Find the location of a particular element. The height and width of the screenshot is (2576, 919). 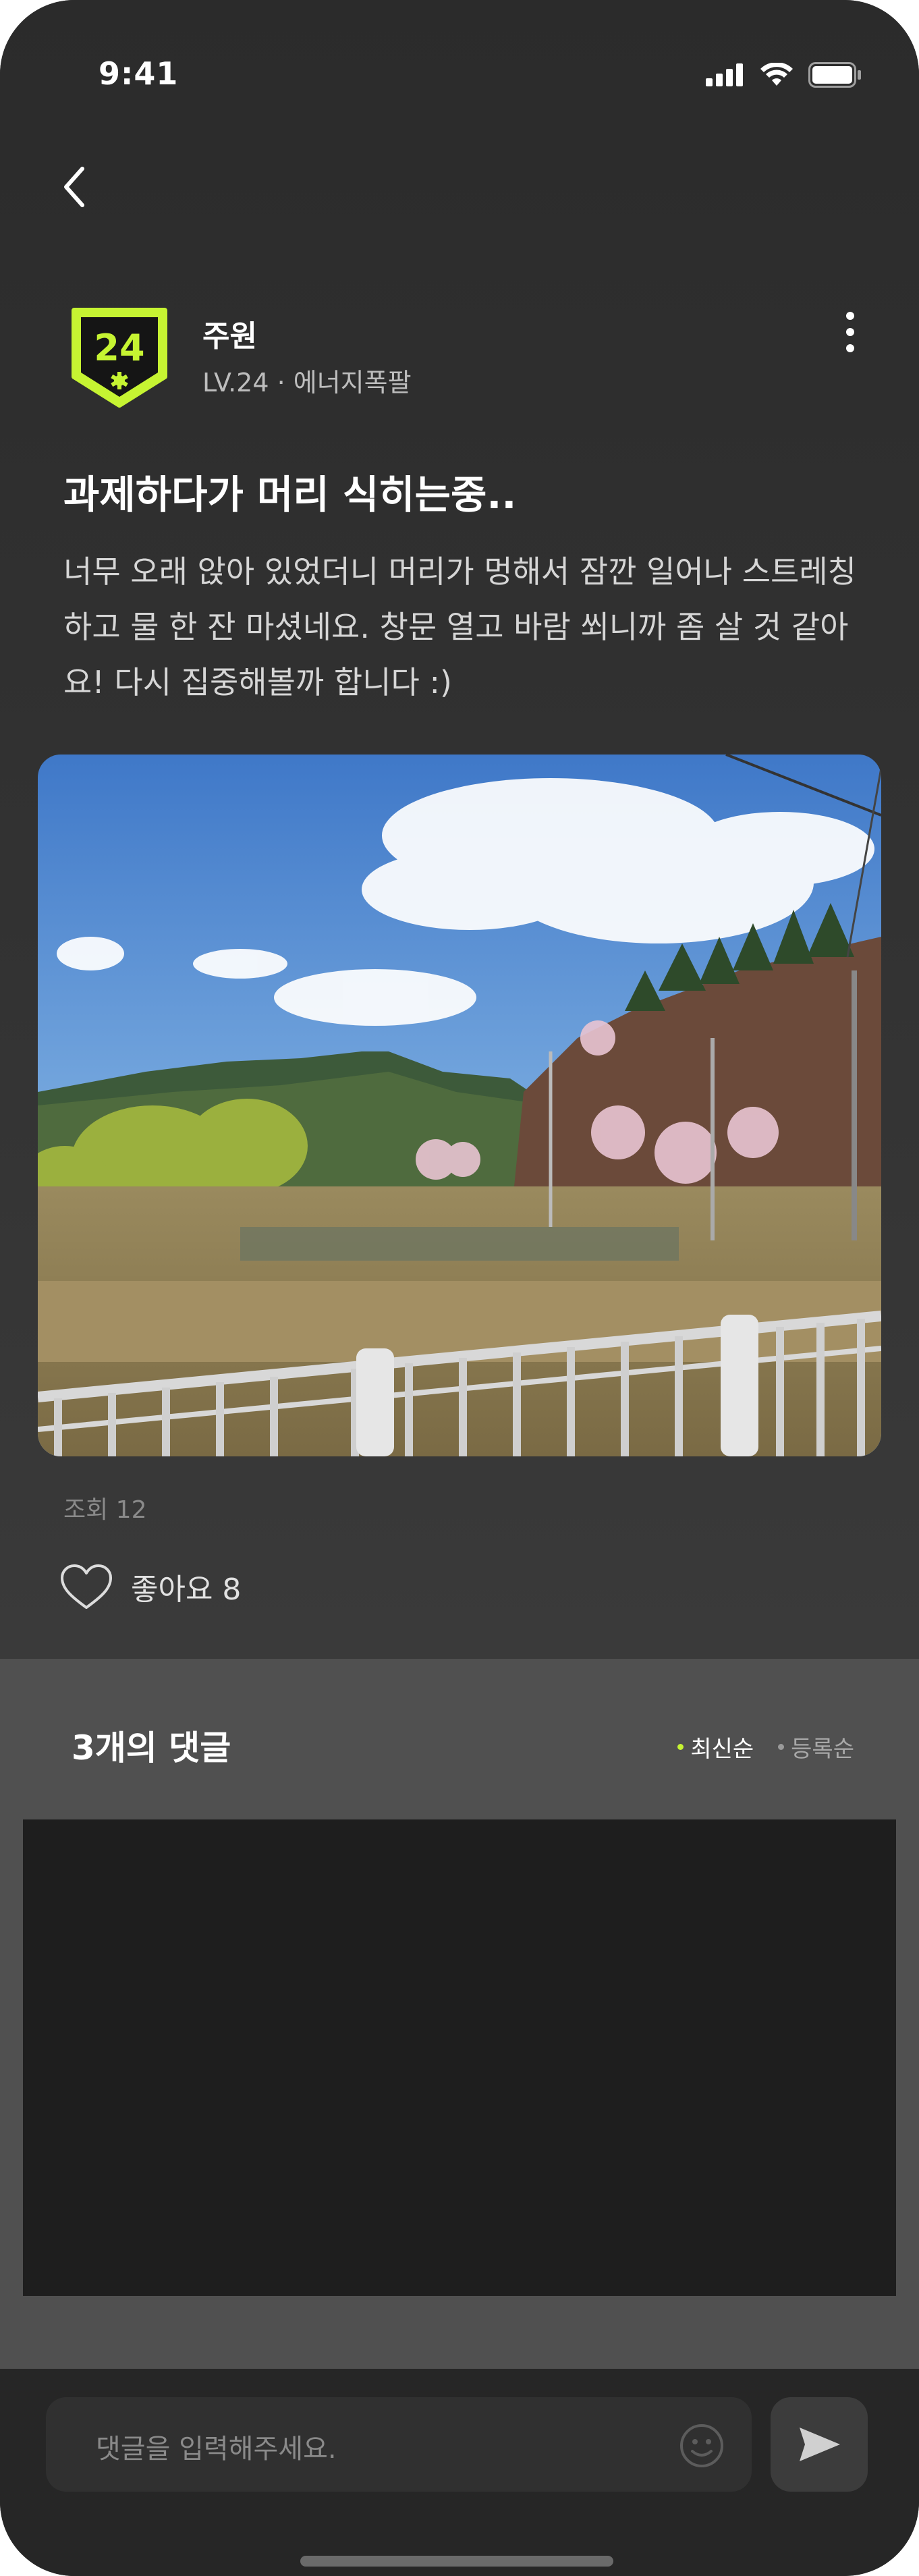

sort-latest-label: 최신순 is located at coordinates (722, 1749).